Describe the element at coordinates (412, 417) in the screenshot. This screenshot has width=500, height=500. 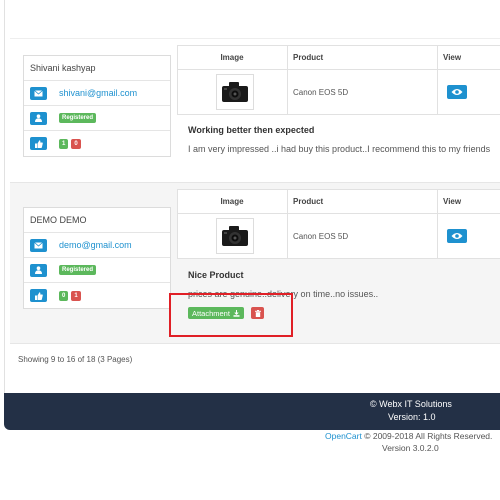
I see `footer-version: Version: 1.0` at that location.